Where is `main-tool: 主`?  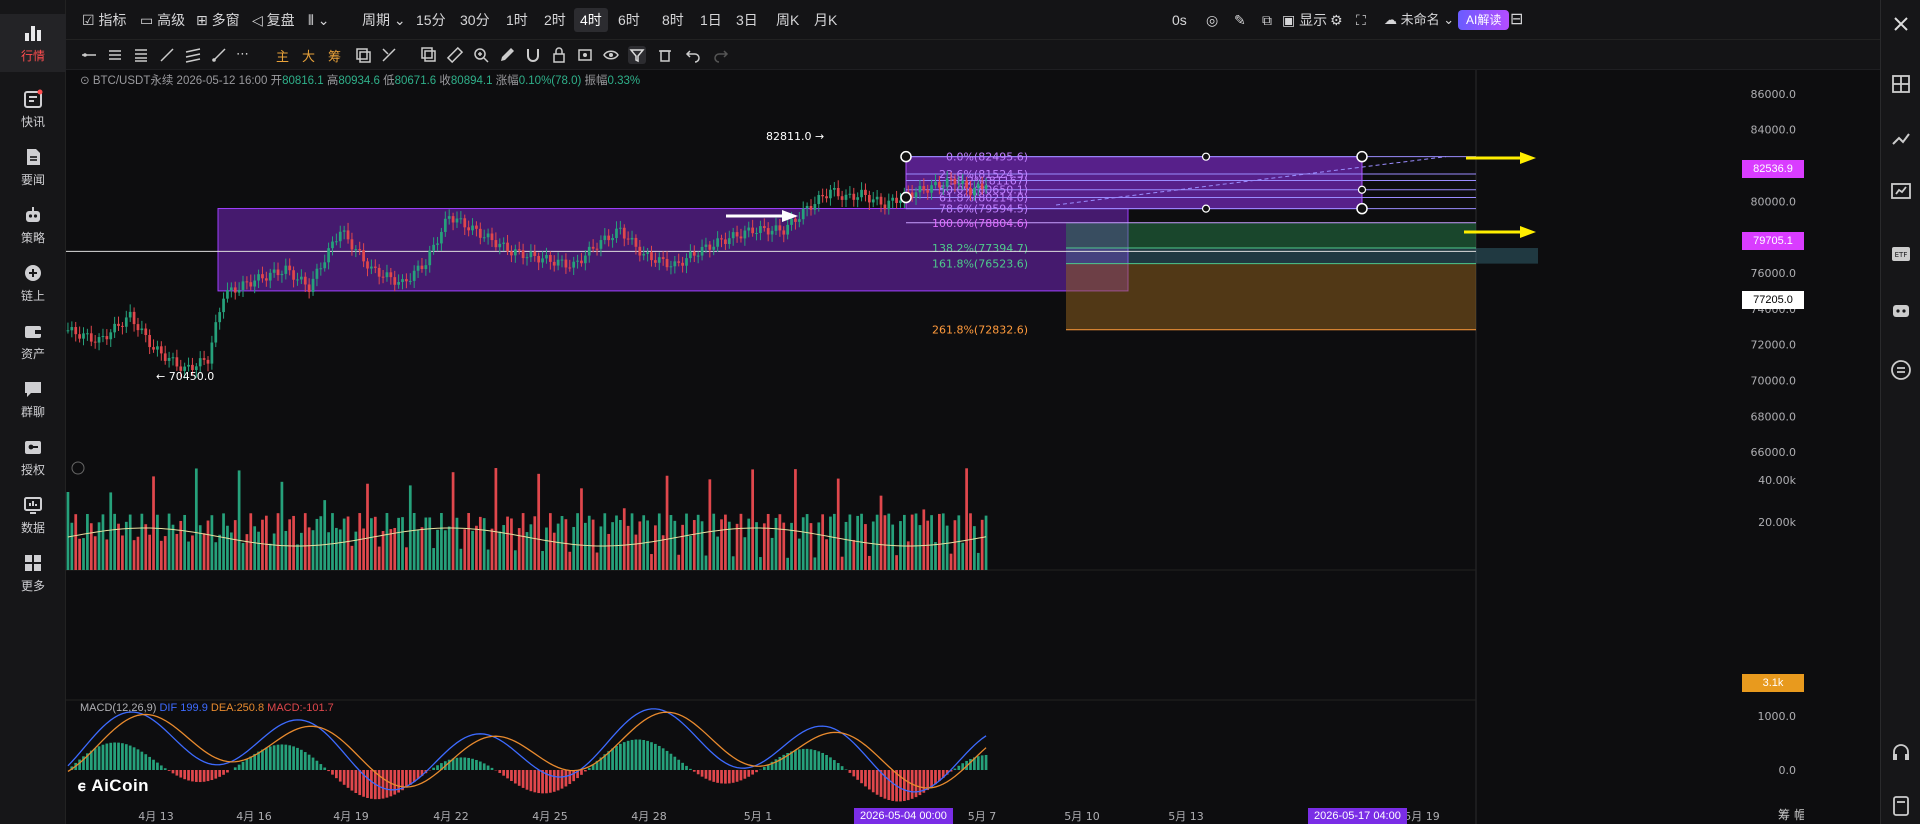
main-tool: 主 is located at coordinates (282, 55).